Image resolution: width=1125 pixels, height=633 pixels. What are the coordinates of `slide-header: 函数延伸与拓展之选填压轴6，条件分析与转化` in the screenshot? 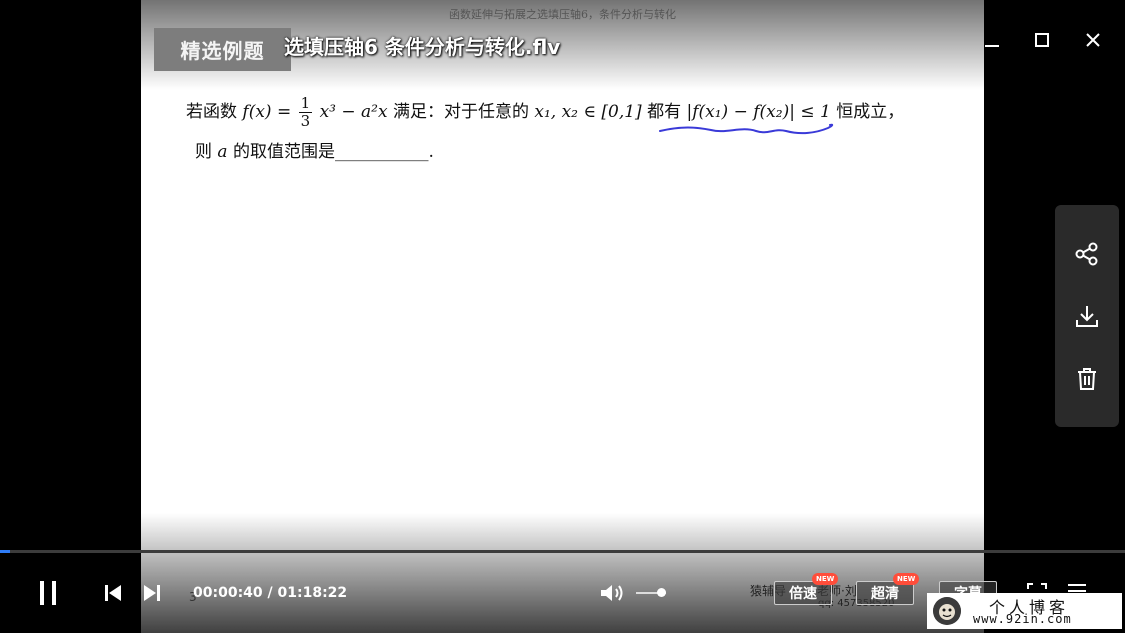 It's located at (562, 14).